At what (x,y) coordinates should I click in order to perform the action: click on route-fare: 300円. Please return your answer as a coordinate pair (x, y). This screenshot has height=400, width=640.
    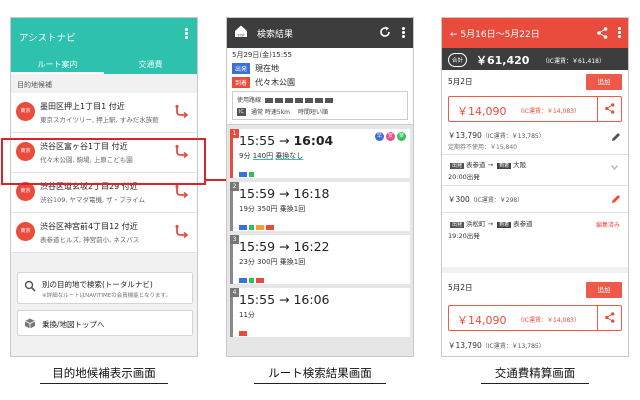
    Looking at the image, I should click on (267, 262).